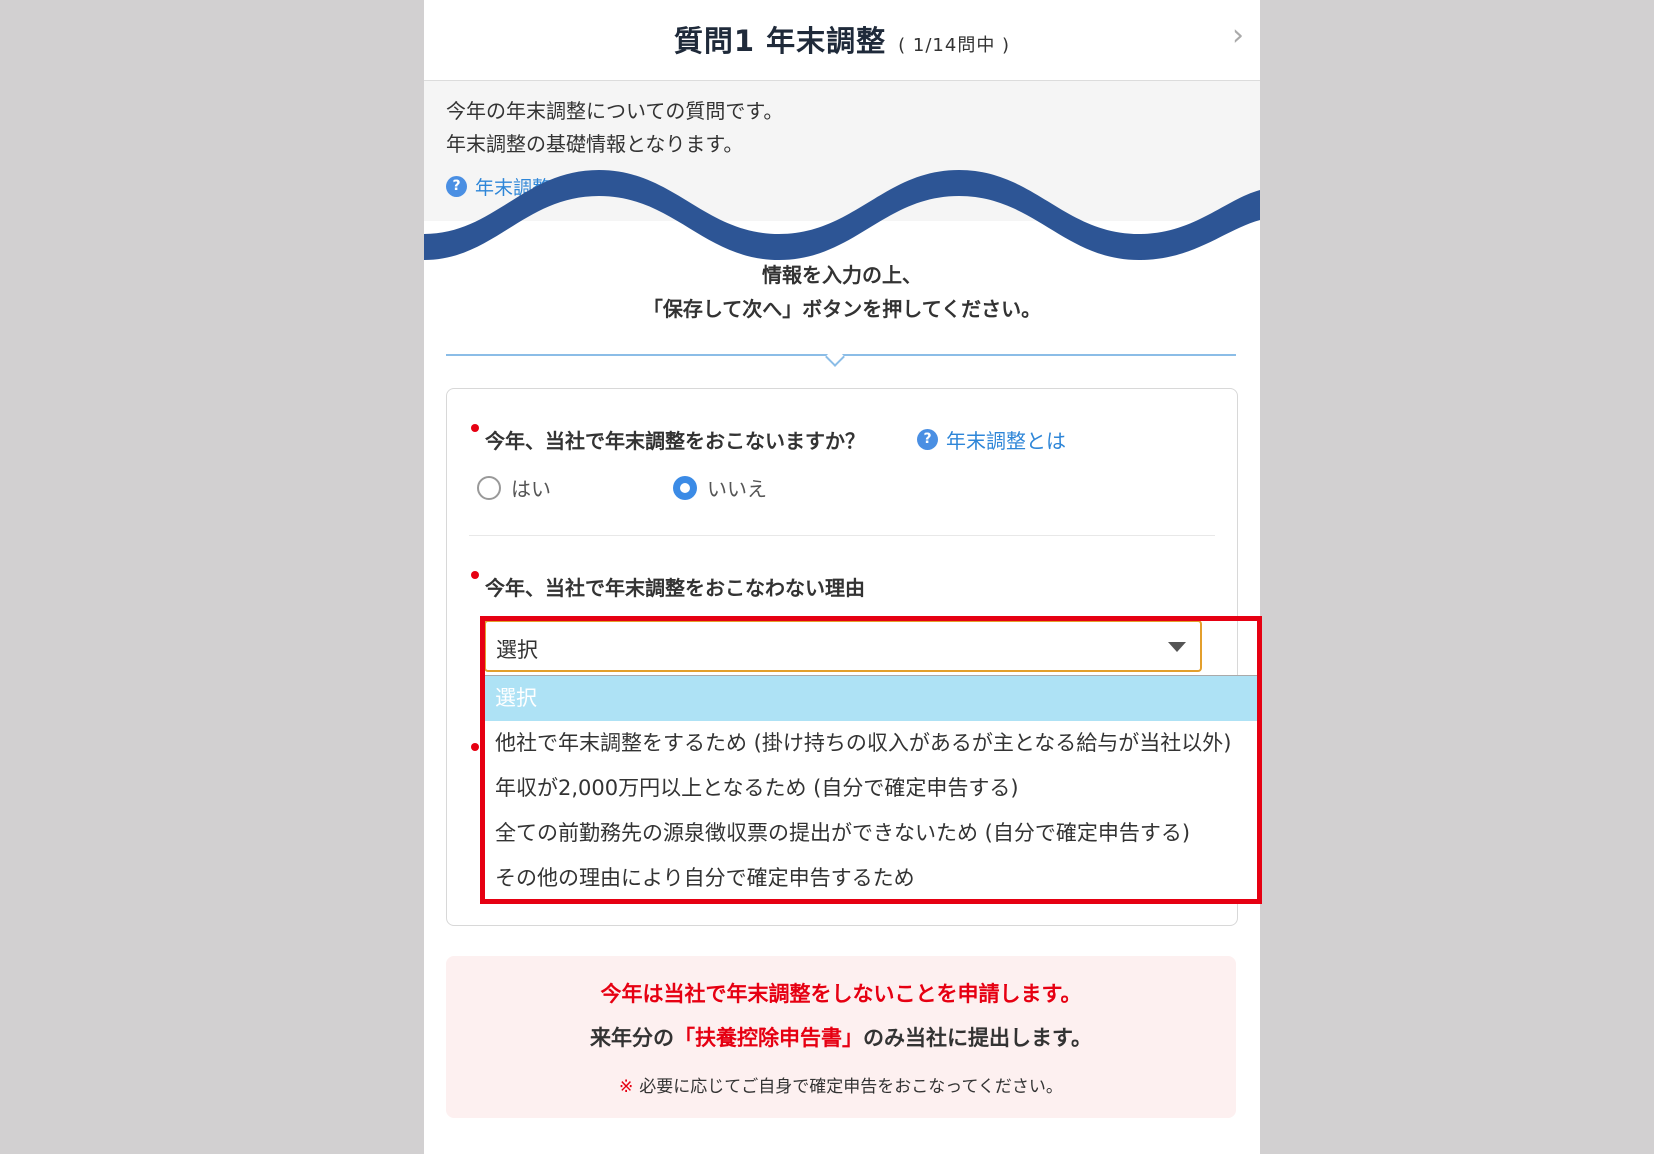 This screenshot has height=1154, width=1654. What do you see at coordinates (842, 275) in the screenshot?
I see `instruction-line-1: 情報を入力の上、` at bounding box center [842, 275].